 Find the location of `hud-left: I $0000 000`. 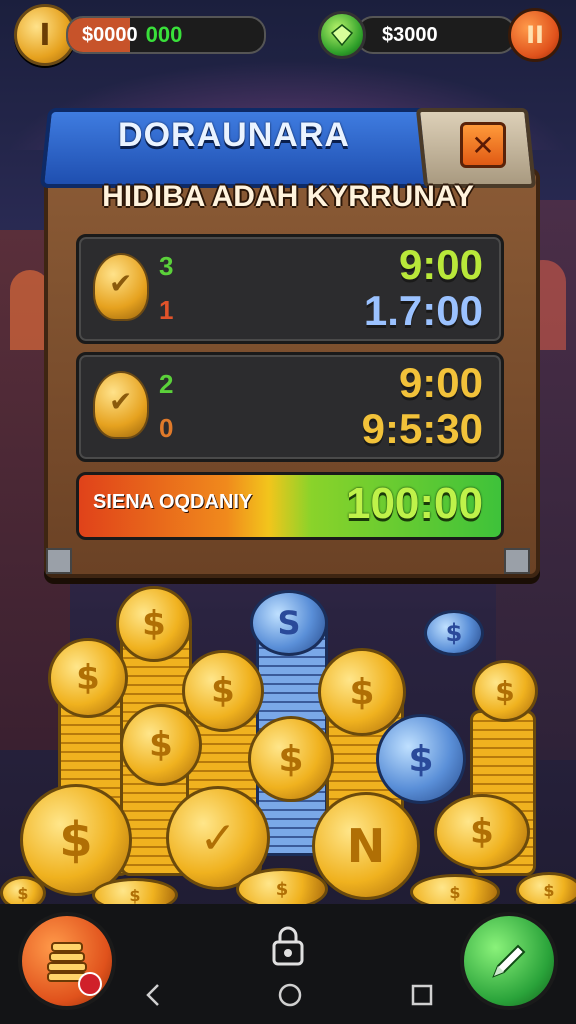

hud-left: I $0000 000 is located at coordinates (140, 35).